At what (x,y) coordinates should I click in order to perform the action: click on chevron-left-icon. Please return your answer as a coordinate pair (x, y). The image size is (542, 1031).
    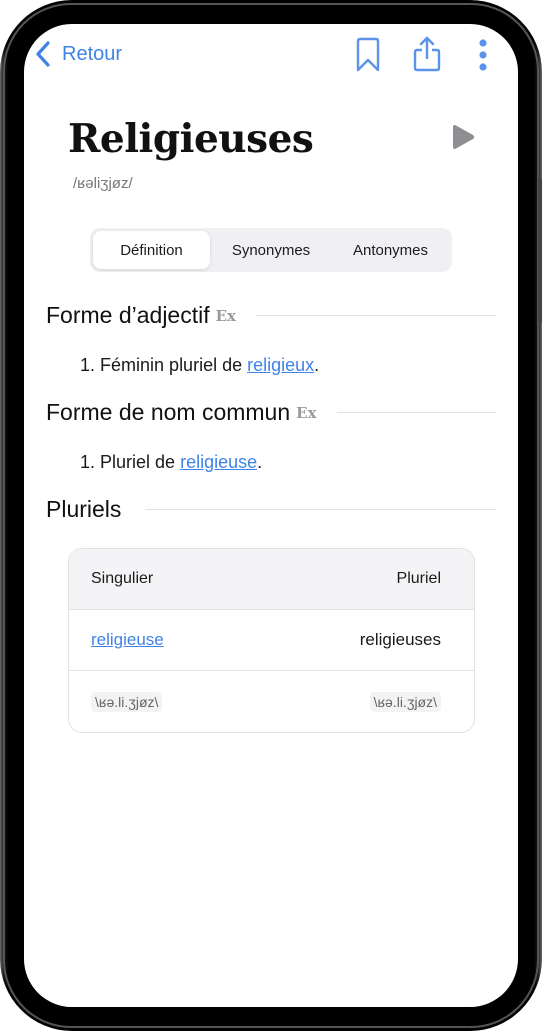
    Looking at the image, I should click on (43, 54).